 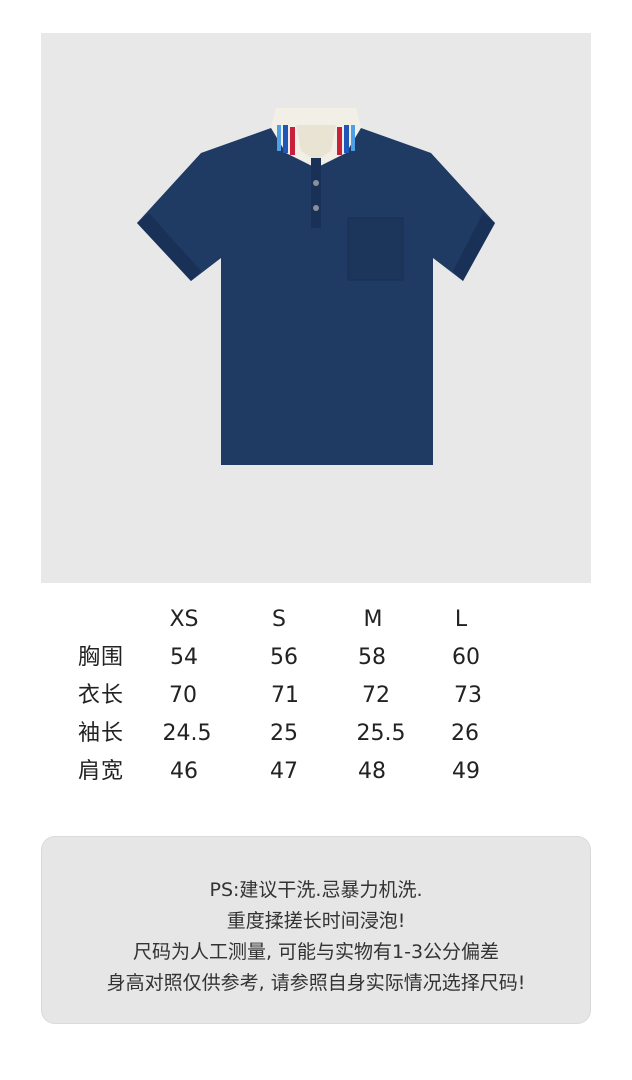 I want to click on note-line: PS:建议干洗.忌暴力机洗., so click(x=316, y=890).